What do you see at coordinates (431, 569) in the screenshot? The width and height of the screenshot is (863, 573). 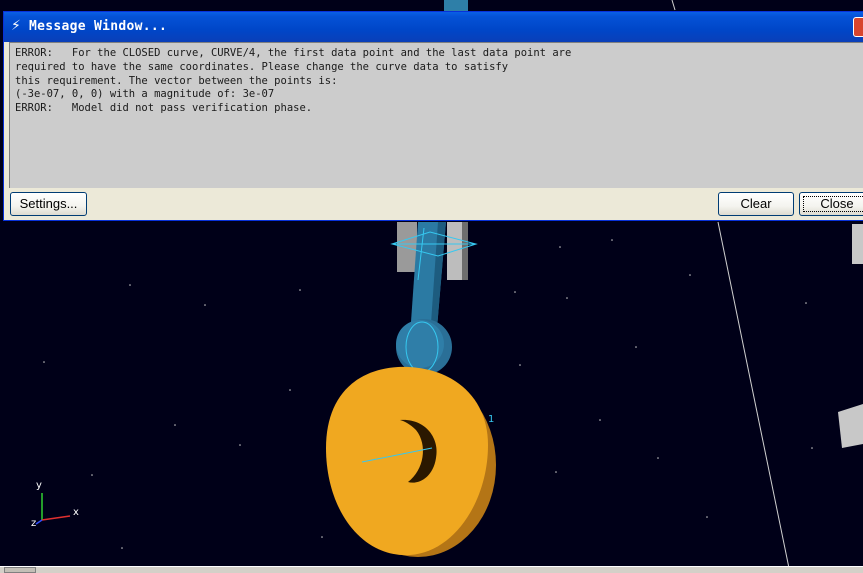 I see `status-strip` at bounding box center [431, 569].